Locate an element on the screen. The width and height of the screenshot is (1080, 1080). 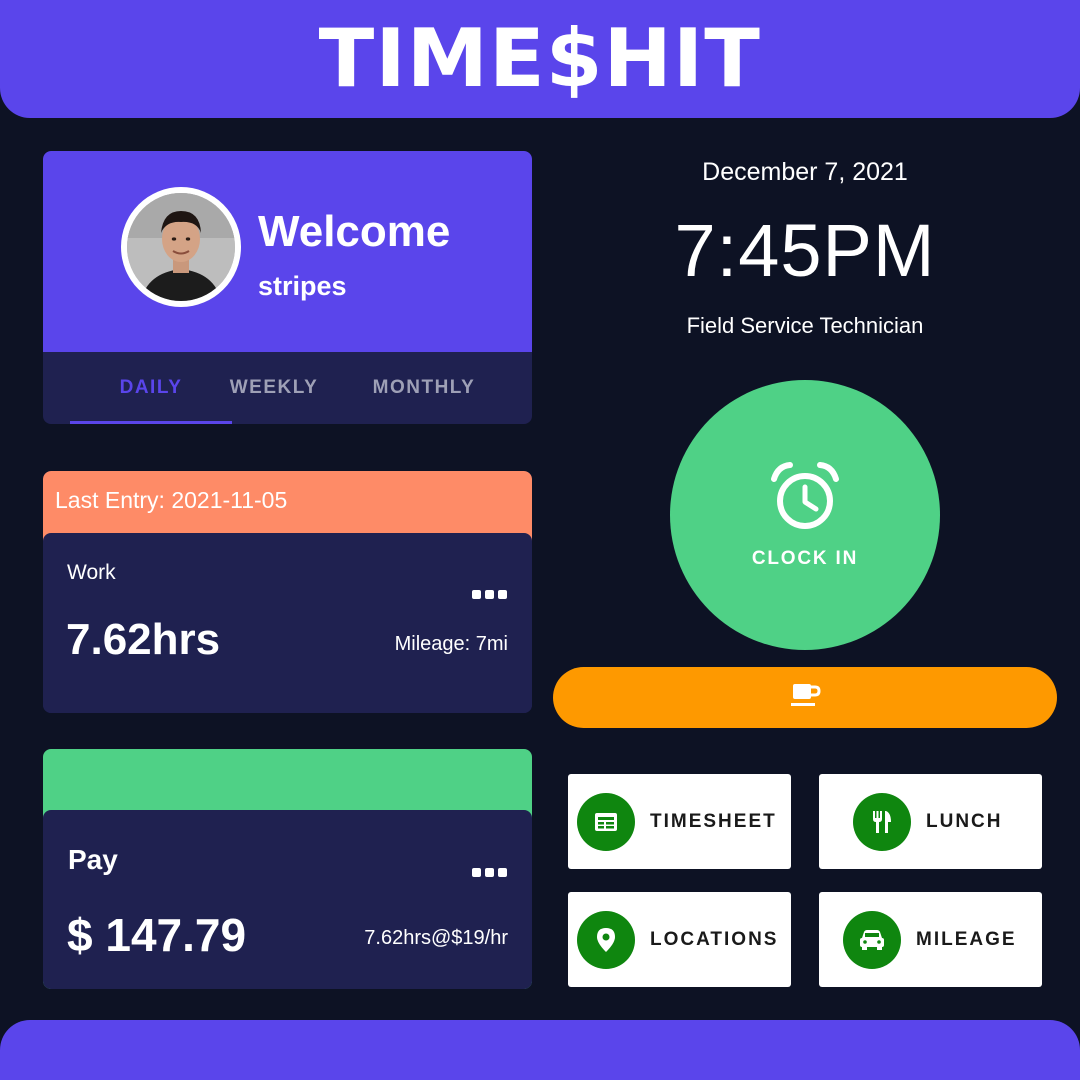
avatar-photo is located at coordinates (181, 247).